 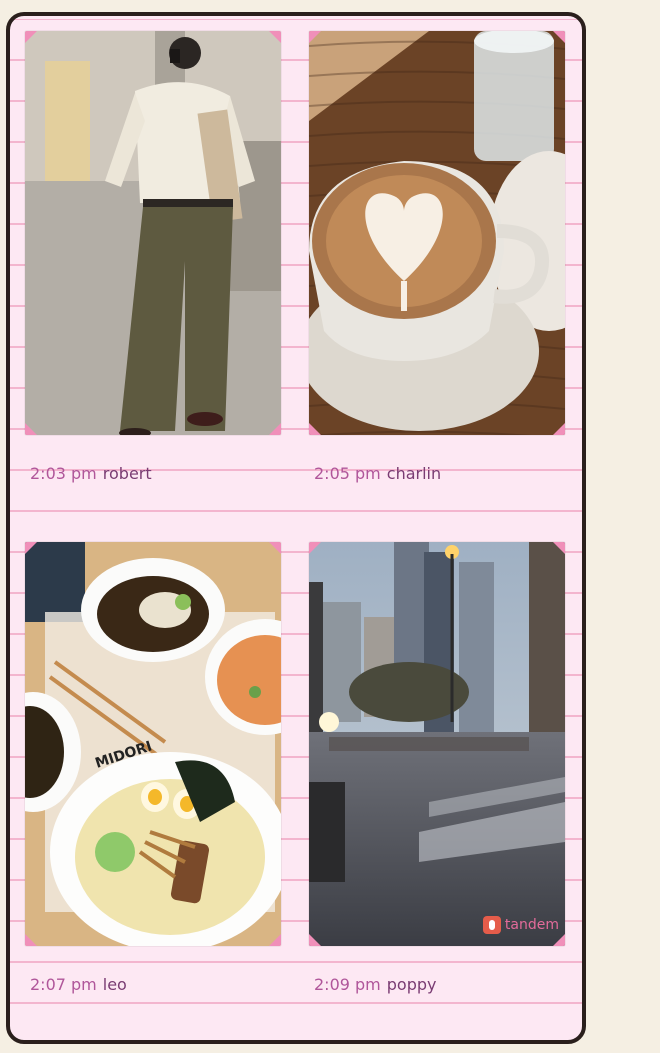 I want to click on post-username: robert, so click(x=127, y=473).